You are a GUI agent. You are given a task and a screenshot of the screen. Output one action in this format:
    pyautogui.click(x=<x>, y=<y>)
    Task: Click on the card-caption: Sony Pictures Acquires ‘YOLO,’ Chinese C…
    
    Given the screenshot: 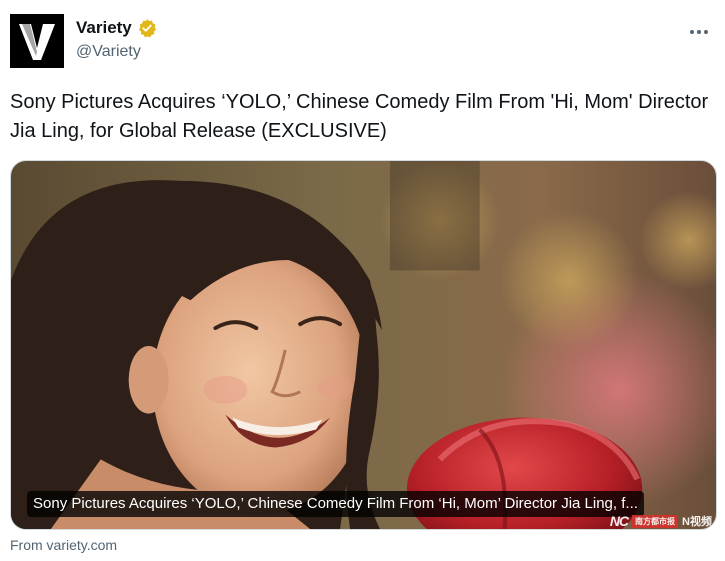 What is the action you would take?
    pyautogui.click(x=335, y=504)
    